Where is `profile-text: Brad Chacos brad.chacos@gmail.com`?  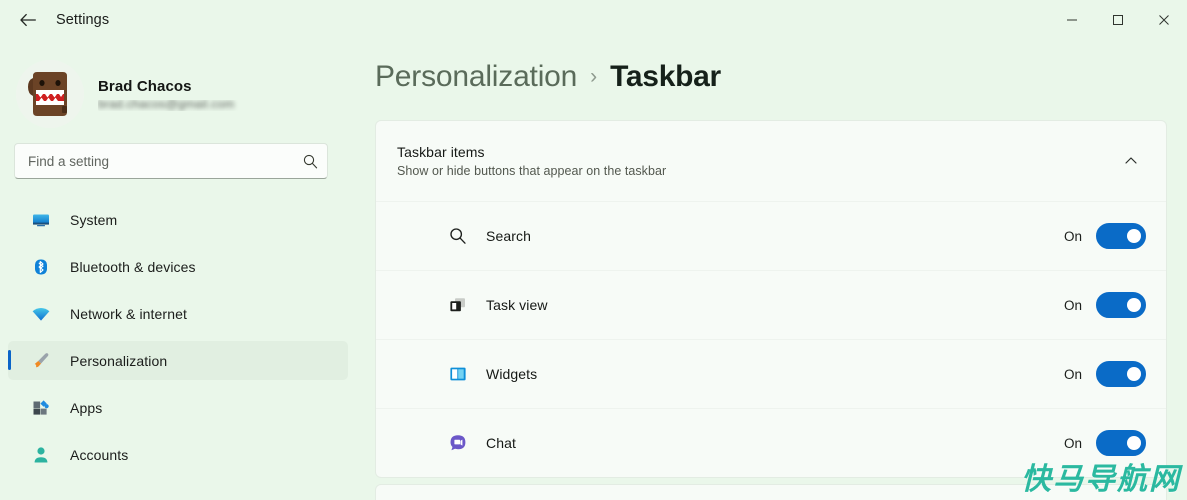 profile-text: Brad Chacos brad.chacos@gmail.com is located at coordinates (180, 94).